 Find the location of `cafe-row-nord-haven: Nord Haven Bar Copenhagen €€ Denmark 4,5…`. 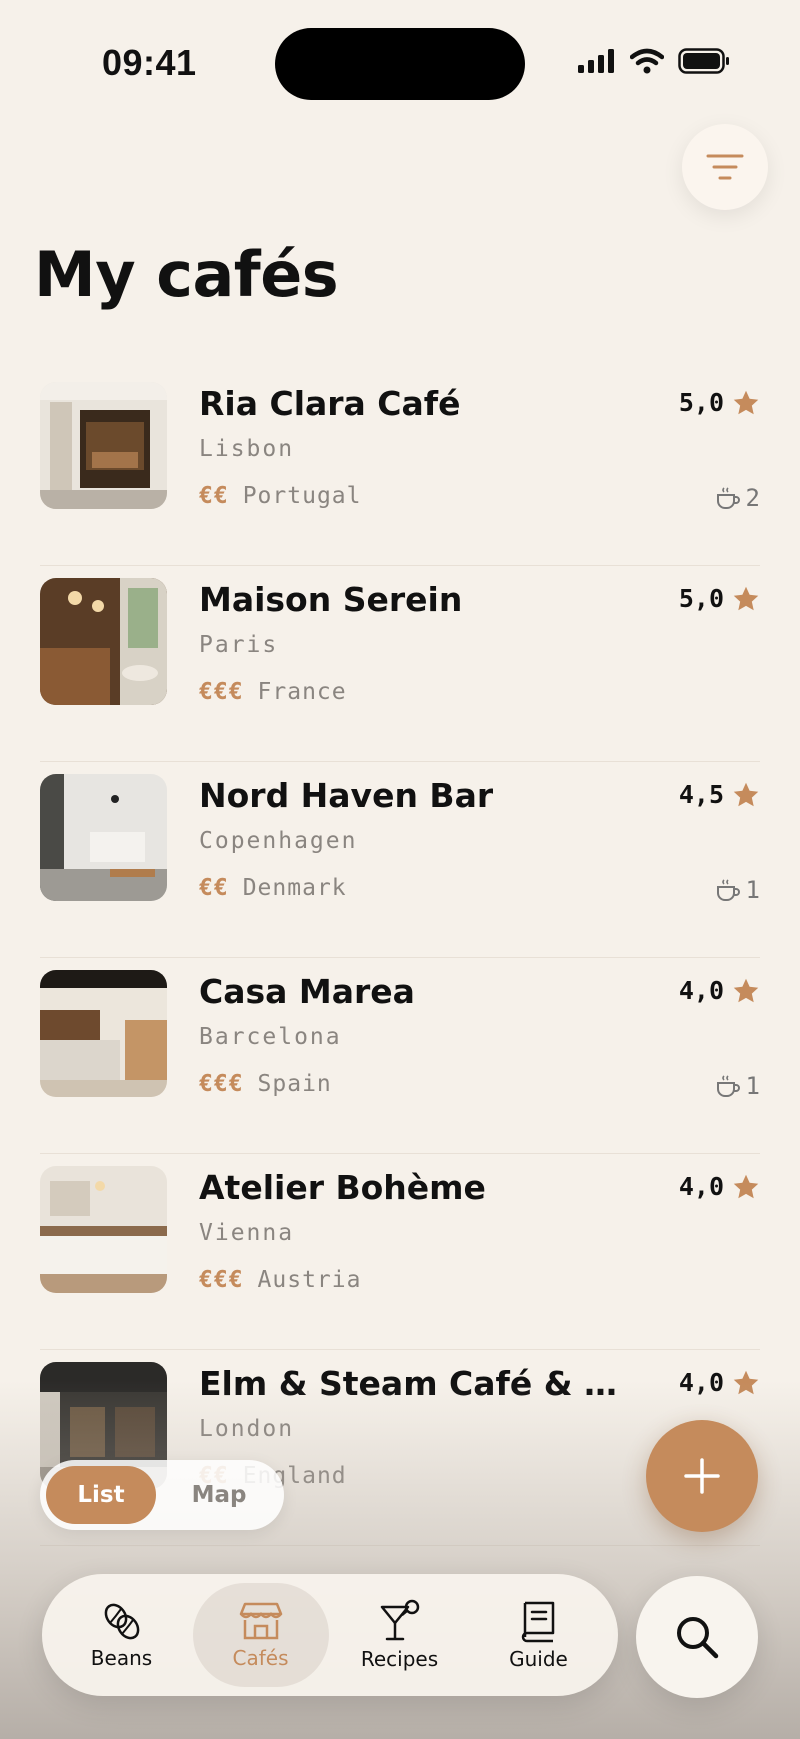

cafe-row-nord-haven: Nord Haven Bar Copenhagen €€ Denmark 4,5… is located at coordinates (400, 860).